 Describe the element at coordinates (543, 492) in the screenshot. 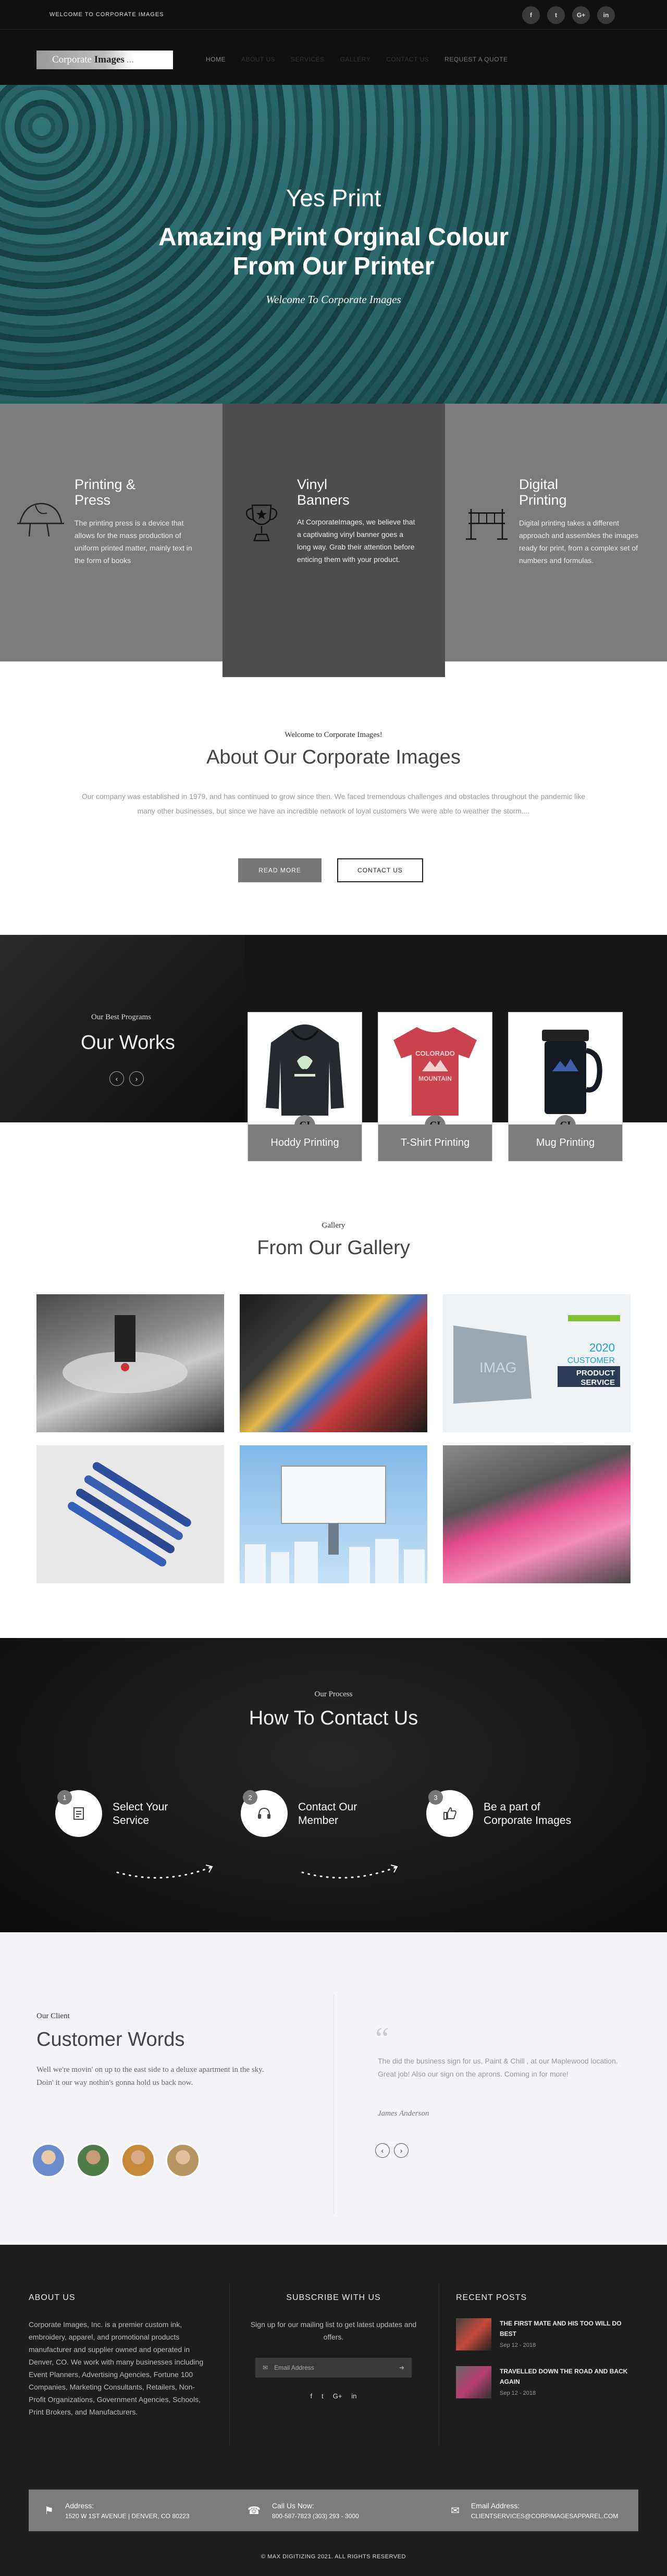

I see `service-title-text: Digital Printing` at that location.